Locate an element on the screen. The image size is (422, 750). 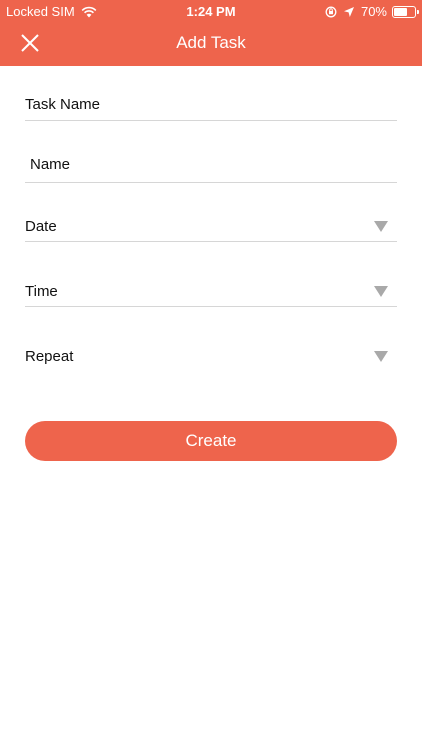
battery-level is located at coordinates (400, 11).